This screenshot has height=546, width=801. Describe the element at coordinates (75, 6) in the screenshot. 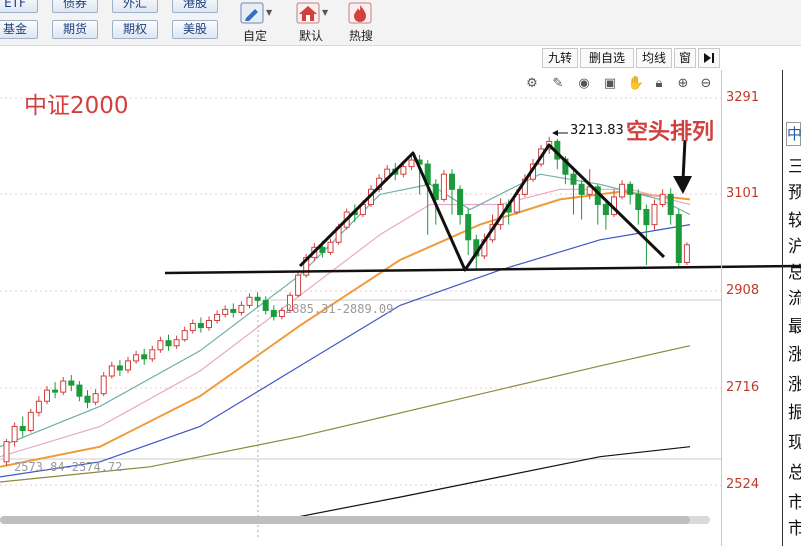

I see `quick-button-bond: 债券` at that location.